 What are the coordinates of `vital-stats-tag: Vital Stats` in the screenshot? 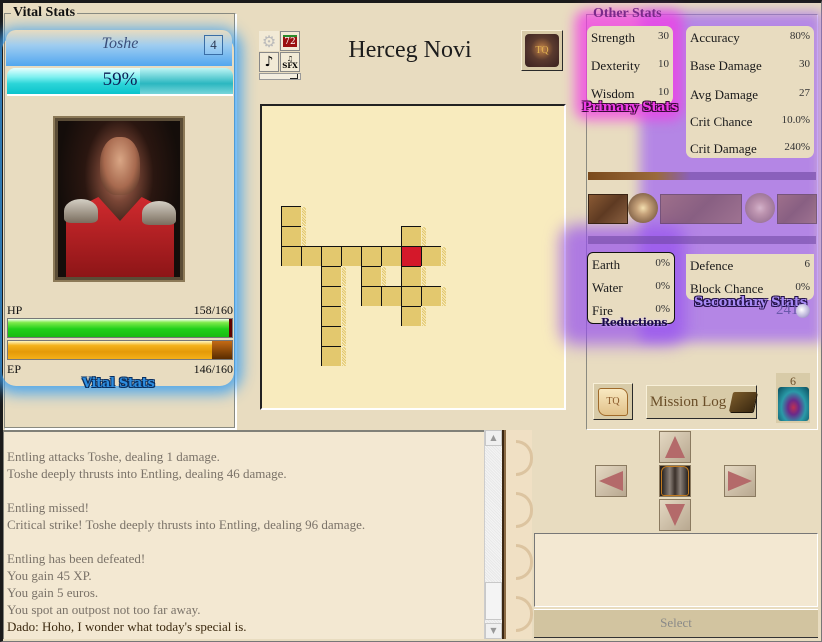 It's located at (118, 383).